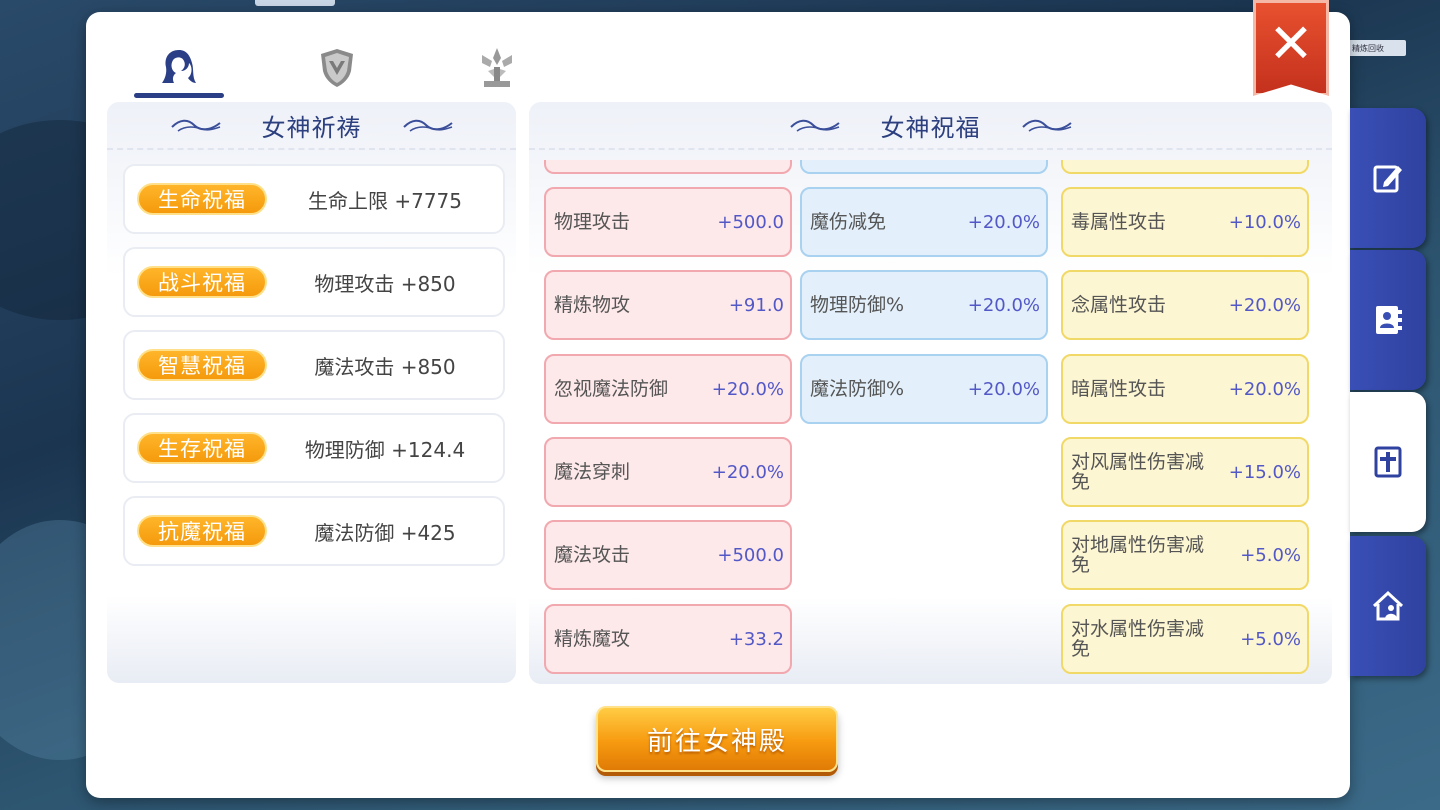 This screenshot has width=1440, height=810. I want to click on prayer-row: 战斗祝福 物理攻击 +850, so click(314, 282).